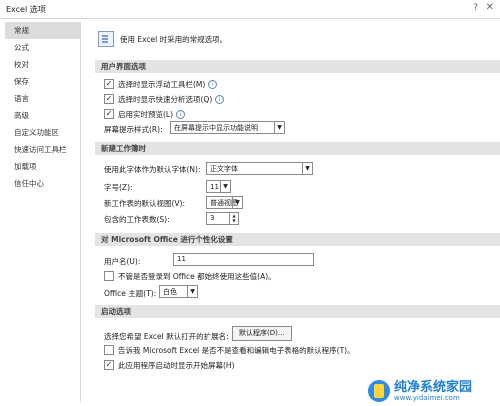 The width and height of the screenshot is (500, 406). Describe the element at coordinates (42, 47) in the screenshot. I see `sidebar-item-formulas: 公式` at that location.